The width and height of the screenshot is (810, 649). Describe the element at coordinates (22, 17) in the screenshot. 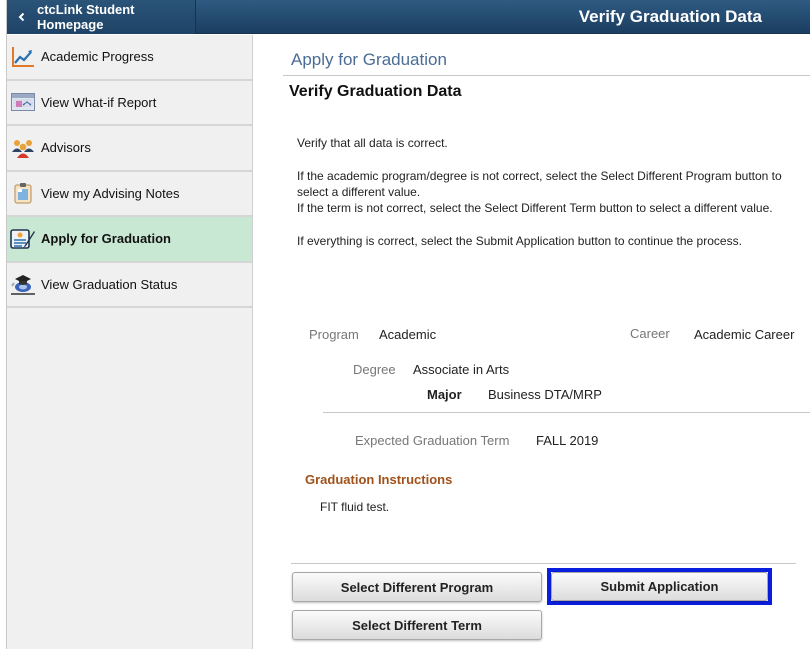

I see `chevron-left-icon` at that location.